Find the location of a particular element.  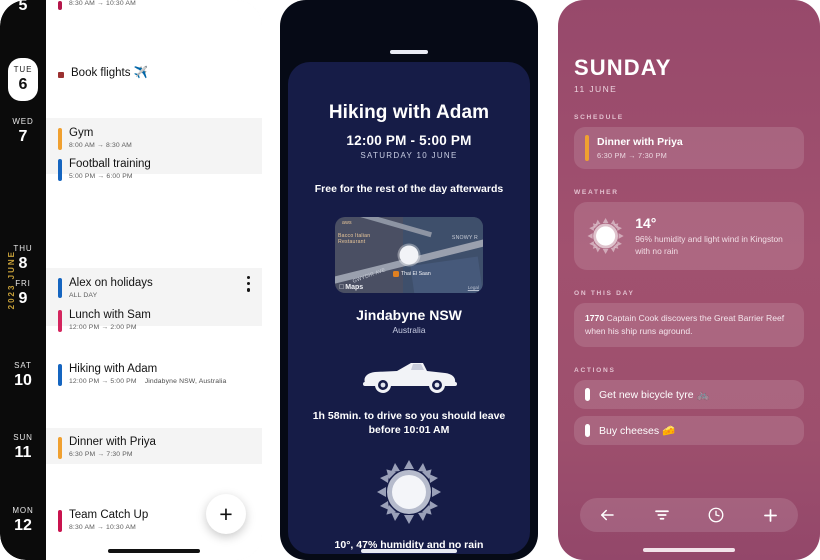

list-item: Alex on holidays ALL DAY is located at coordinates (160, 288).